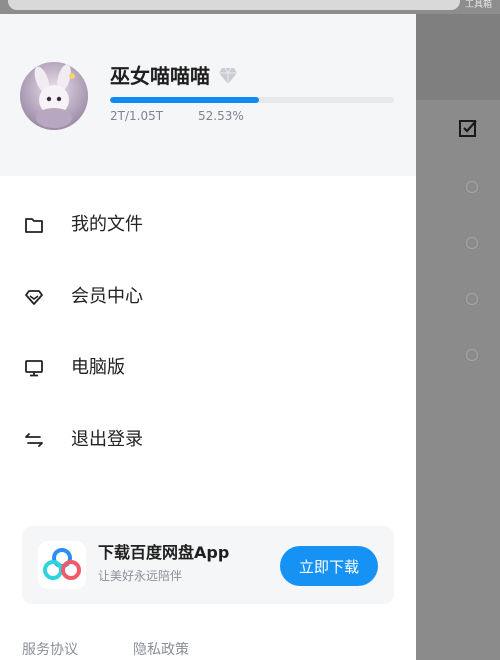 The height and width of the screenshot is (660, 500). What do you see at coordinates (160, 76) in the screenshot?
I see `username: 巫女喵喵喵` at bounding box center [160, 76].